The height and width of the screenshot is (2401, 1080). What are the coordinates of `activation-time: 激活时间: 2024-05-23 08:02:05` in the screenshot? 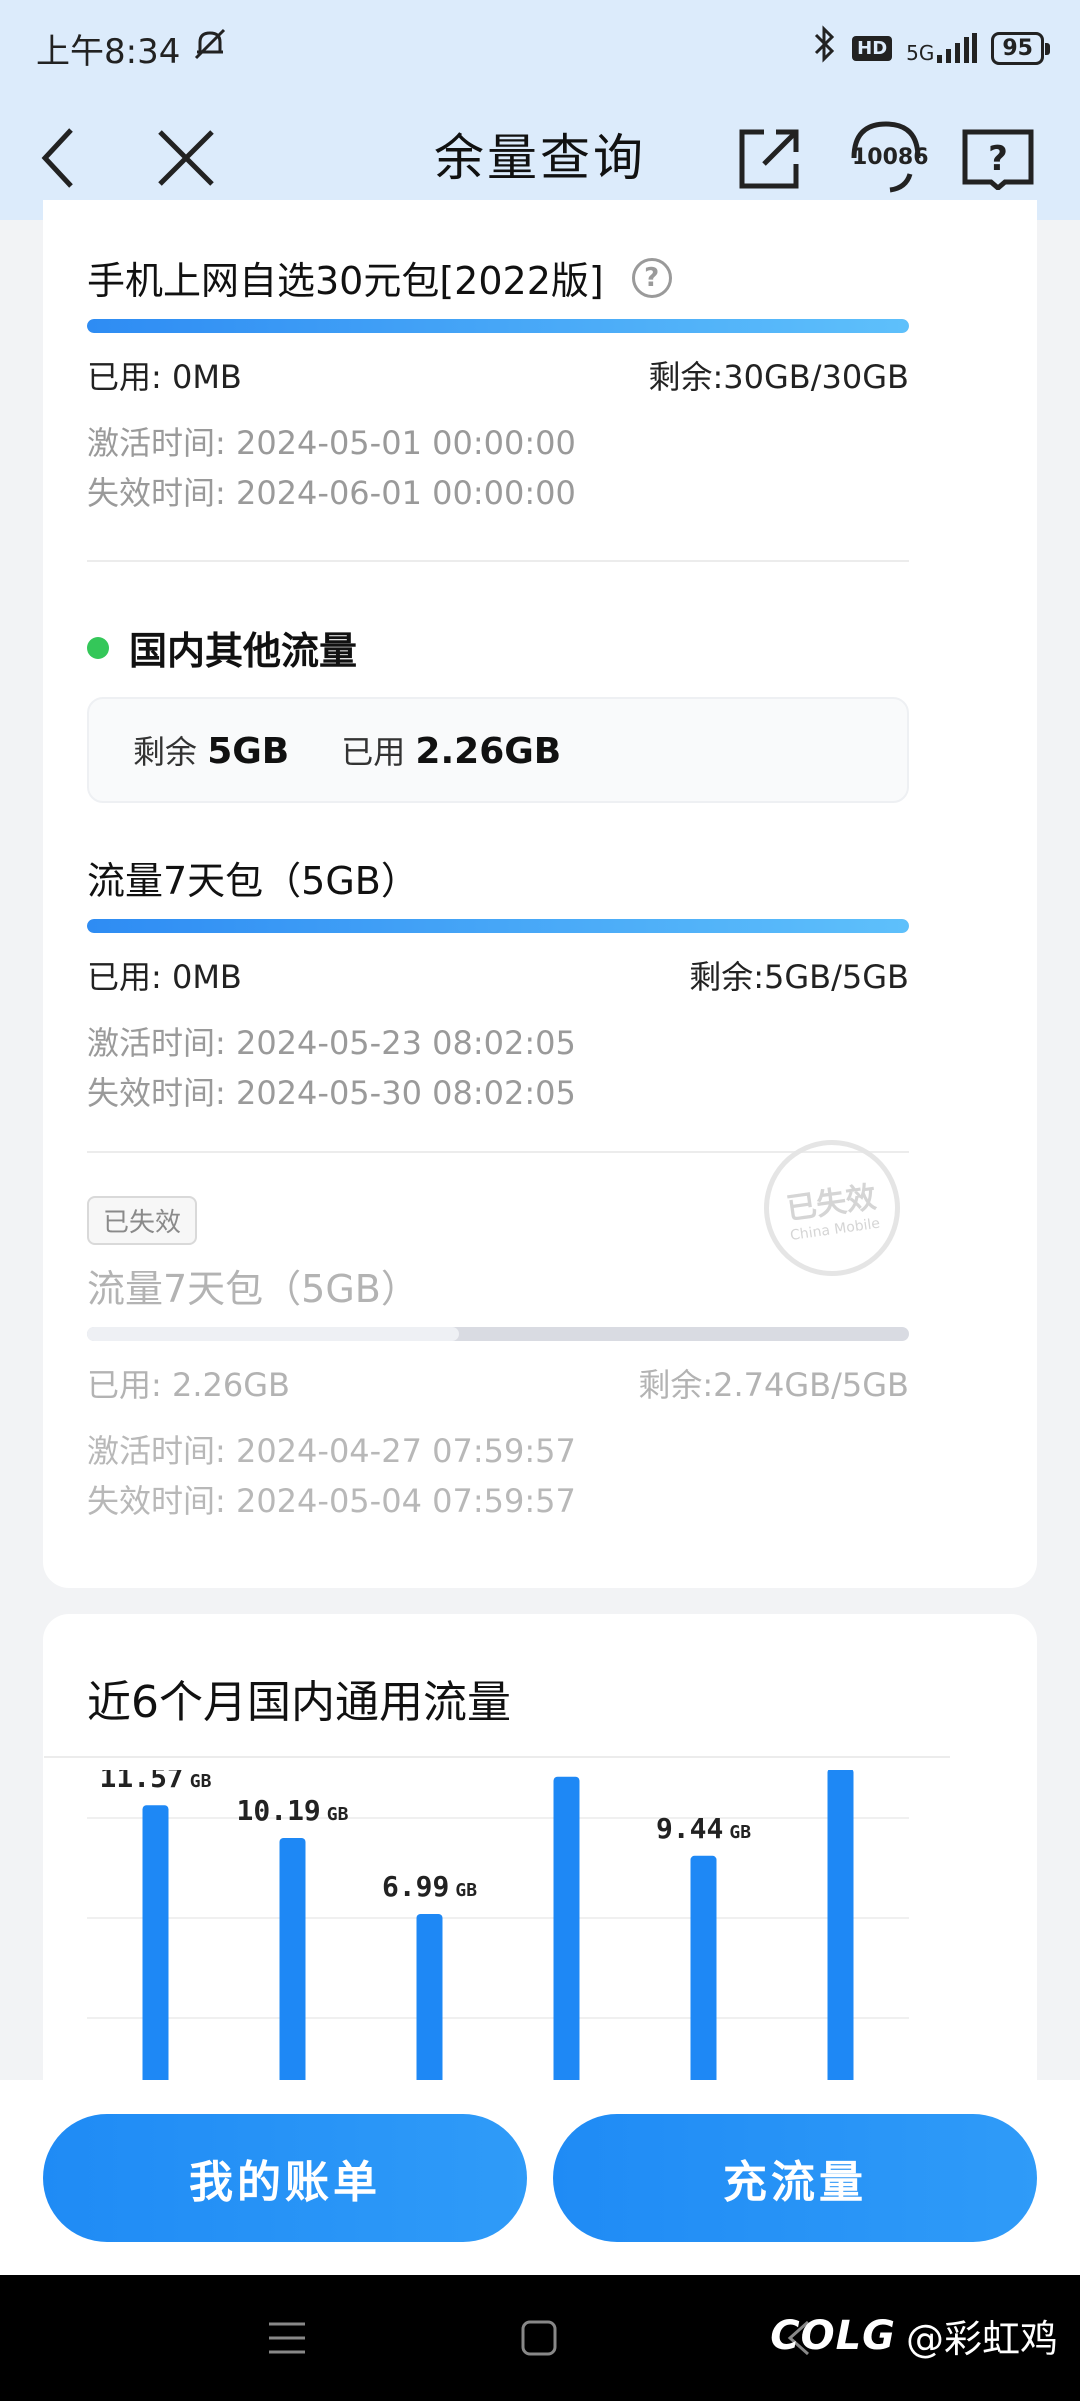 It's located at (331, 1043).